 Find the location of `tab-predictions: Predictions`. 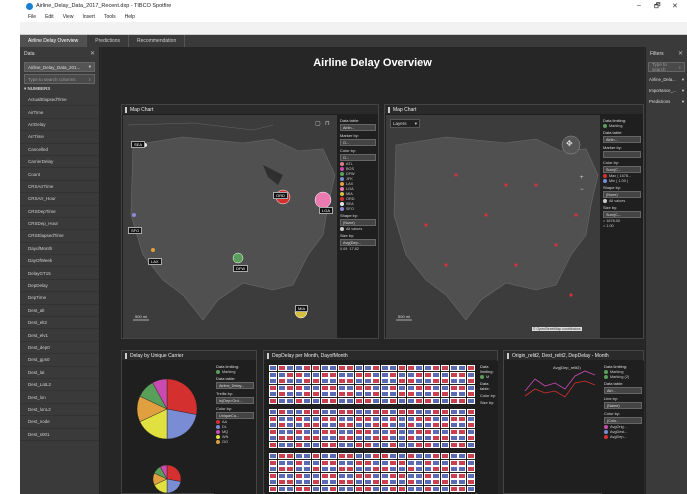

tab-predictions: Predictions is located at coordinates (108, 41).